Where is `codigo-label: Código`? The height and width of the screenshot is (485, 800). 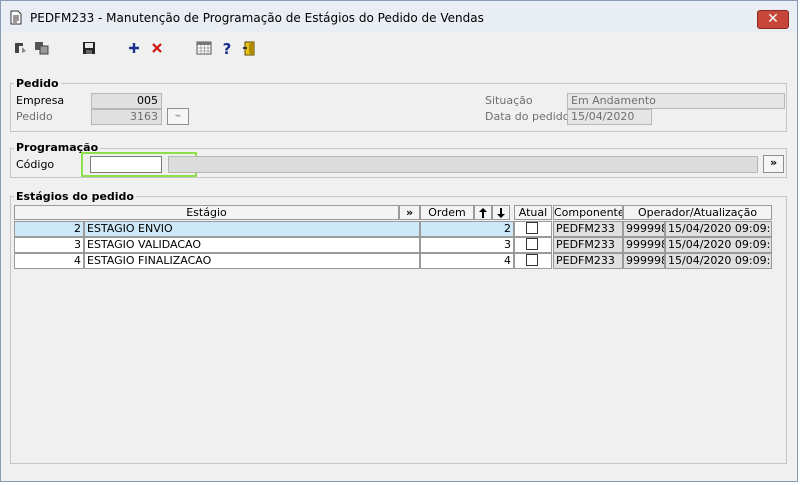 codigo-label: Código is located at coordinates (35, 164).